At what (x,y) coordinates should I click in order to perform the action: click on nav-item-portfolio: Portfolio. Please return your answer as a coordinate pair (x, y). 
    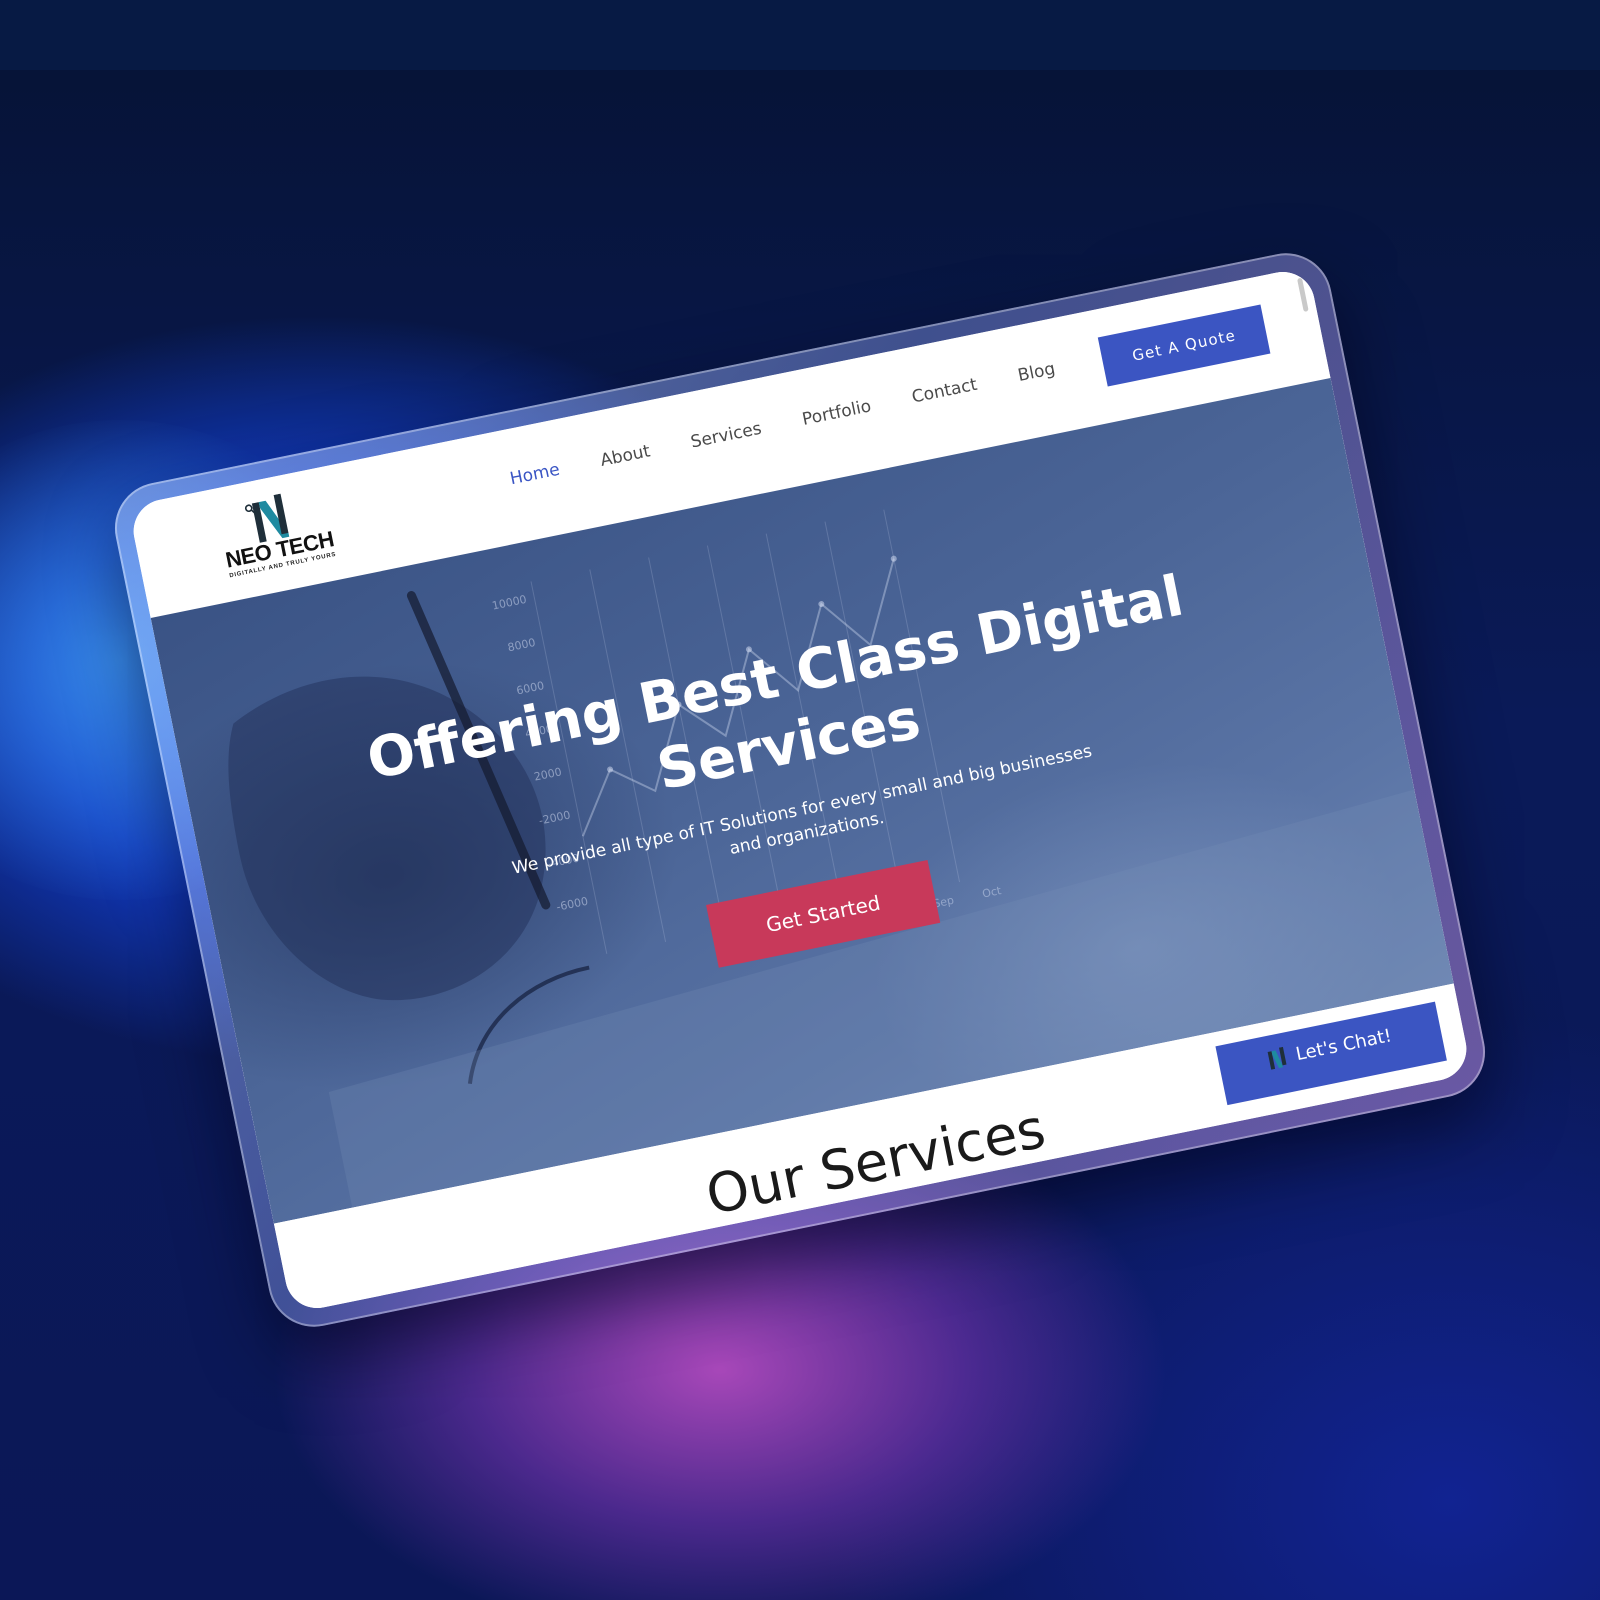
    Looking at the image, I should click on (836, 413).